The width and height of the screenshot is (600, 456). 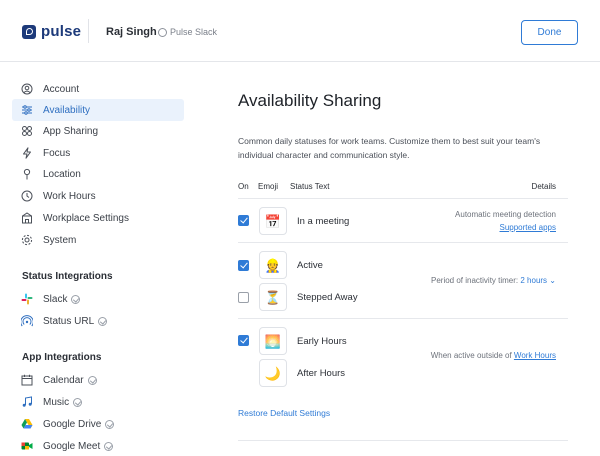 I want to click on top-header: pulse Raj Singh Pulse Slack Done, so click(x=300, y=31).